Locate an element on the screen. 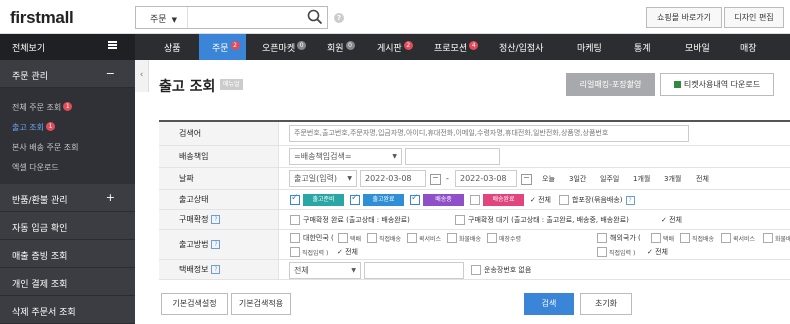  status-delivered-tag: 배송완료 is located at coordinates (503, 200).